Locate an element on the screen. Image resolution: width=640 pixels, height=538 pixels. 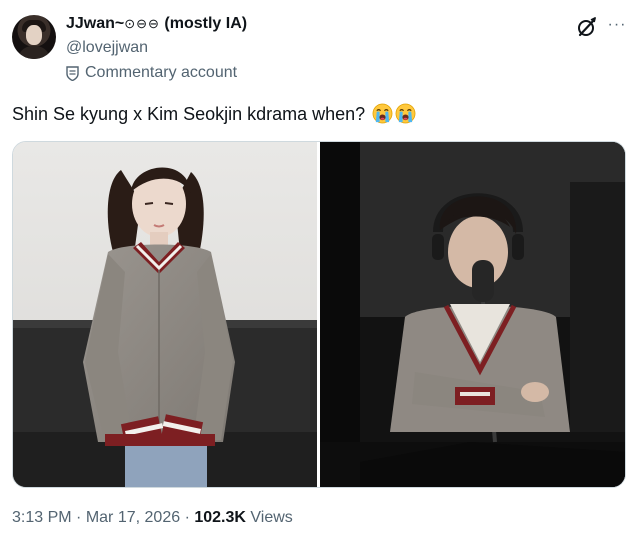
display-name-emojis: ⊙⊖⊖ is located at coordinates (142, 23).